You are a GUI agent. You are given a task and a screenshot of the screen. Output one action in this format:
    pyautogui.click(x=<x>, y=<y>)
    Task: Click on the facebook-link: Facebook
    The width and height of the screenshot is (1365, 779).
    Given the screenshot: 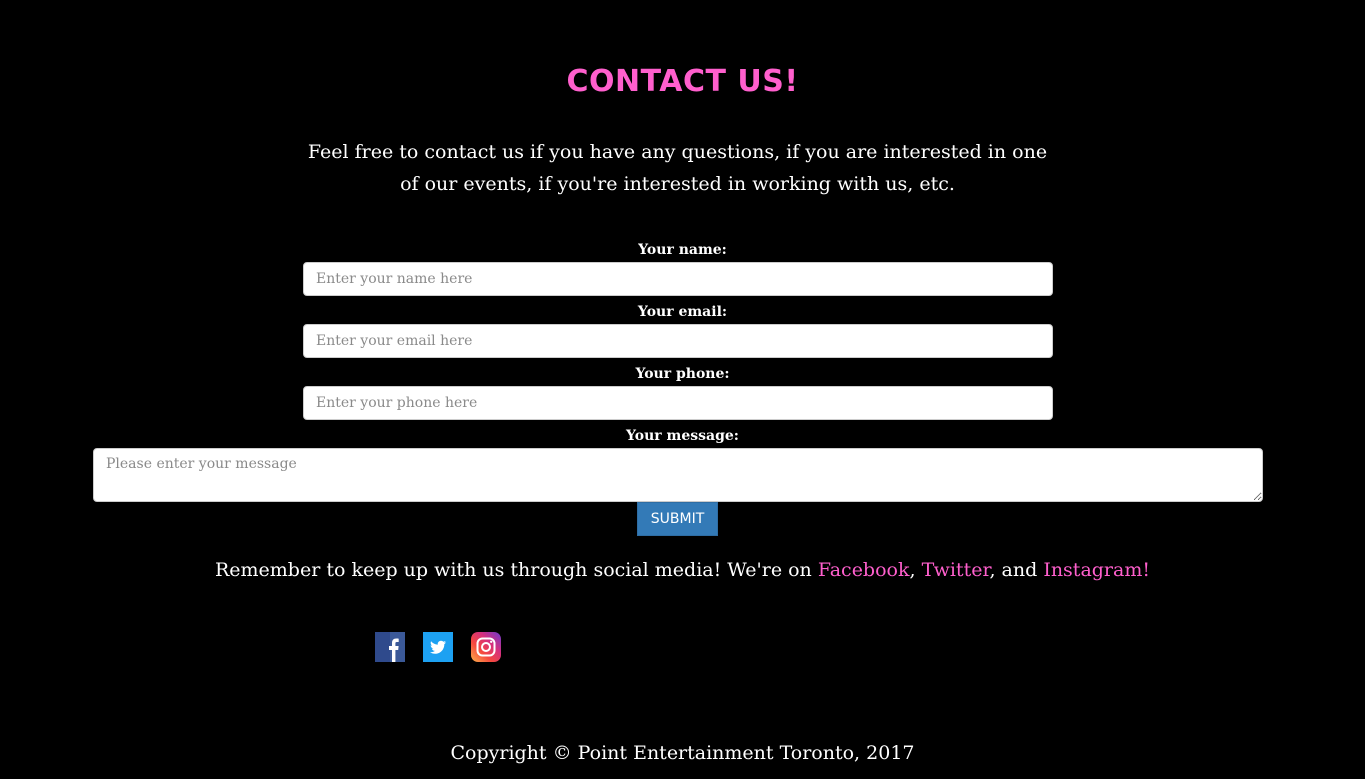 What is the action you would take?
    pyautogui.click(x=864, y=570)
    